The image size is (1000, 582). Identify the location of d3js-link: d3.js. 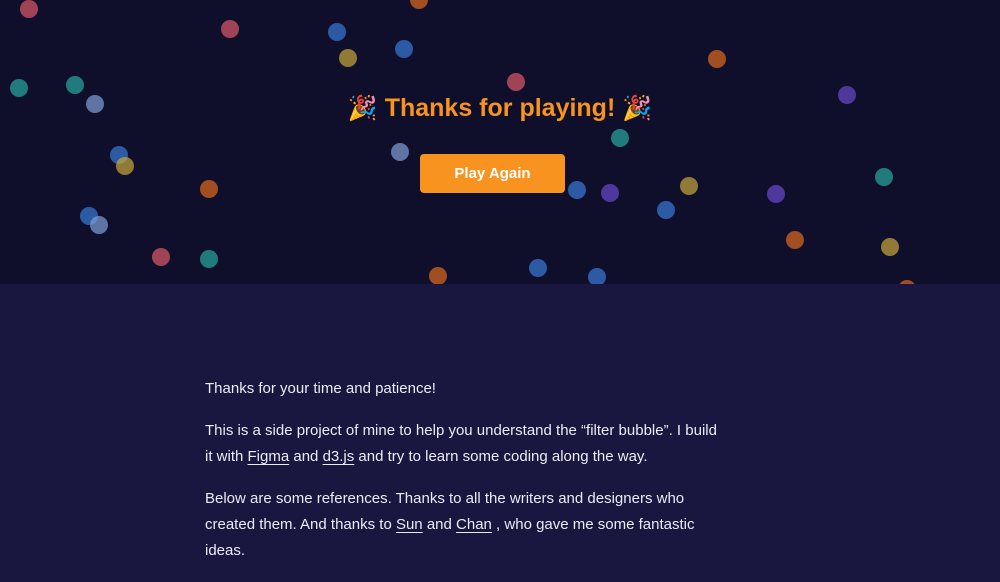
(339, 456).